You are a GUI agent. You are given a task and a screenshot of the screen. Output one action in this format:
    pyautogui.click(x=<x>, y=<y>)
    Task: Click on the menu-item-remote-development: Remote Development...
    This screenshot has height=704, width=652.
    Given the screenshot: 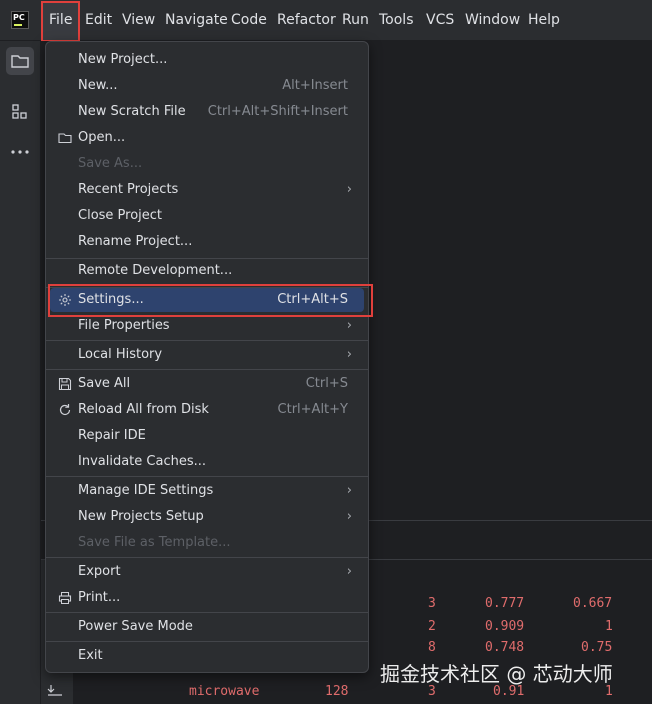 What is the action you would take?
    pyautogui.click(x=207, y=271)
    